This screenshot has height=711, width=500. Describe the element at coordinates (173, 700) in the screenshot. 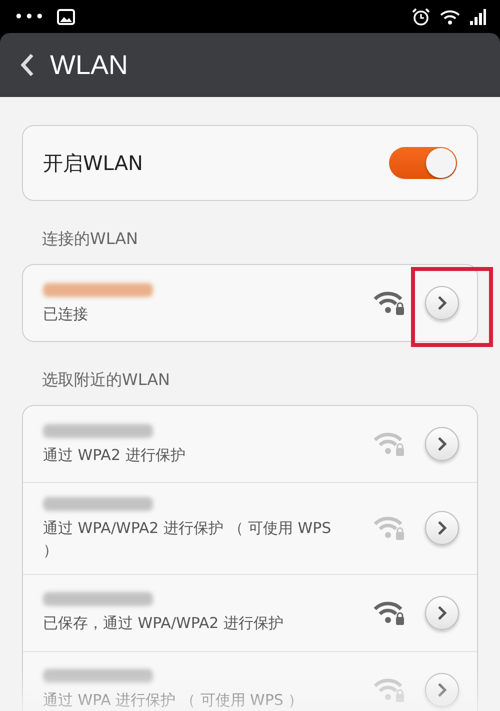

I see `network-status: 通过 WPA 进行保护 （ 可使用 WPS ）` at that location.